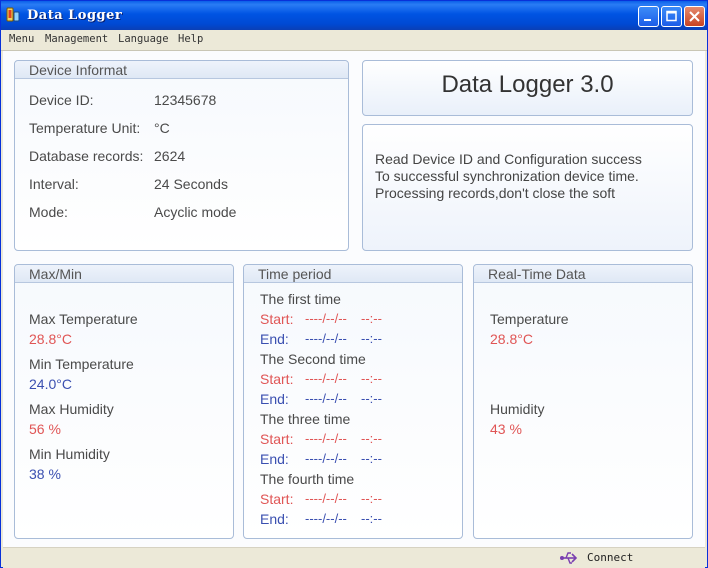 The image size is (708, 568). What do you see at coordinates (45, 429) in the screenshot?
I see `max-humidity-value: 56 %` at bounding box center [45, 429].